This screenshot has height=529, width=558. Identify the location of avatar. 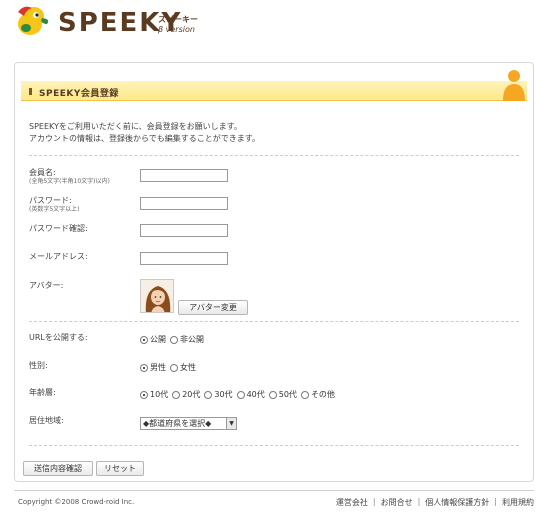
(157, 296).